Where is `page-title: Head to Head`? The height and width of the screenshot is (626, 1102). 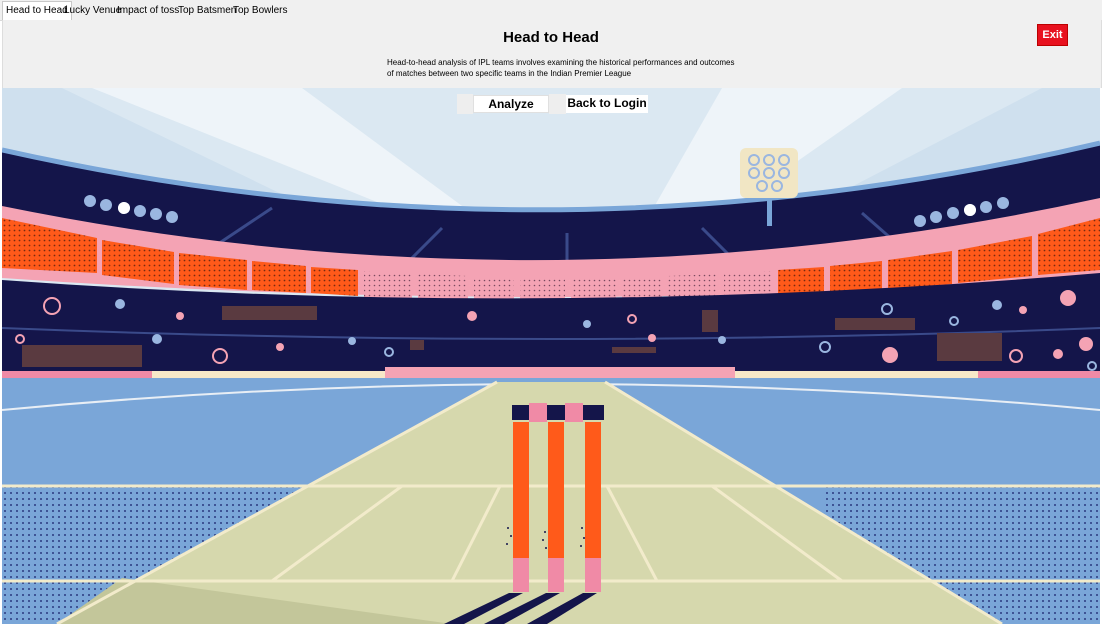
page-title: Head to Head is located at coordinates (551, 37).